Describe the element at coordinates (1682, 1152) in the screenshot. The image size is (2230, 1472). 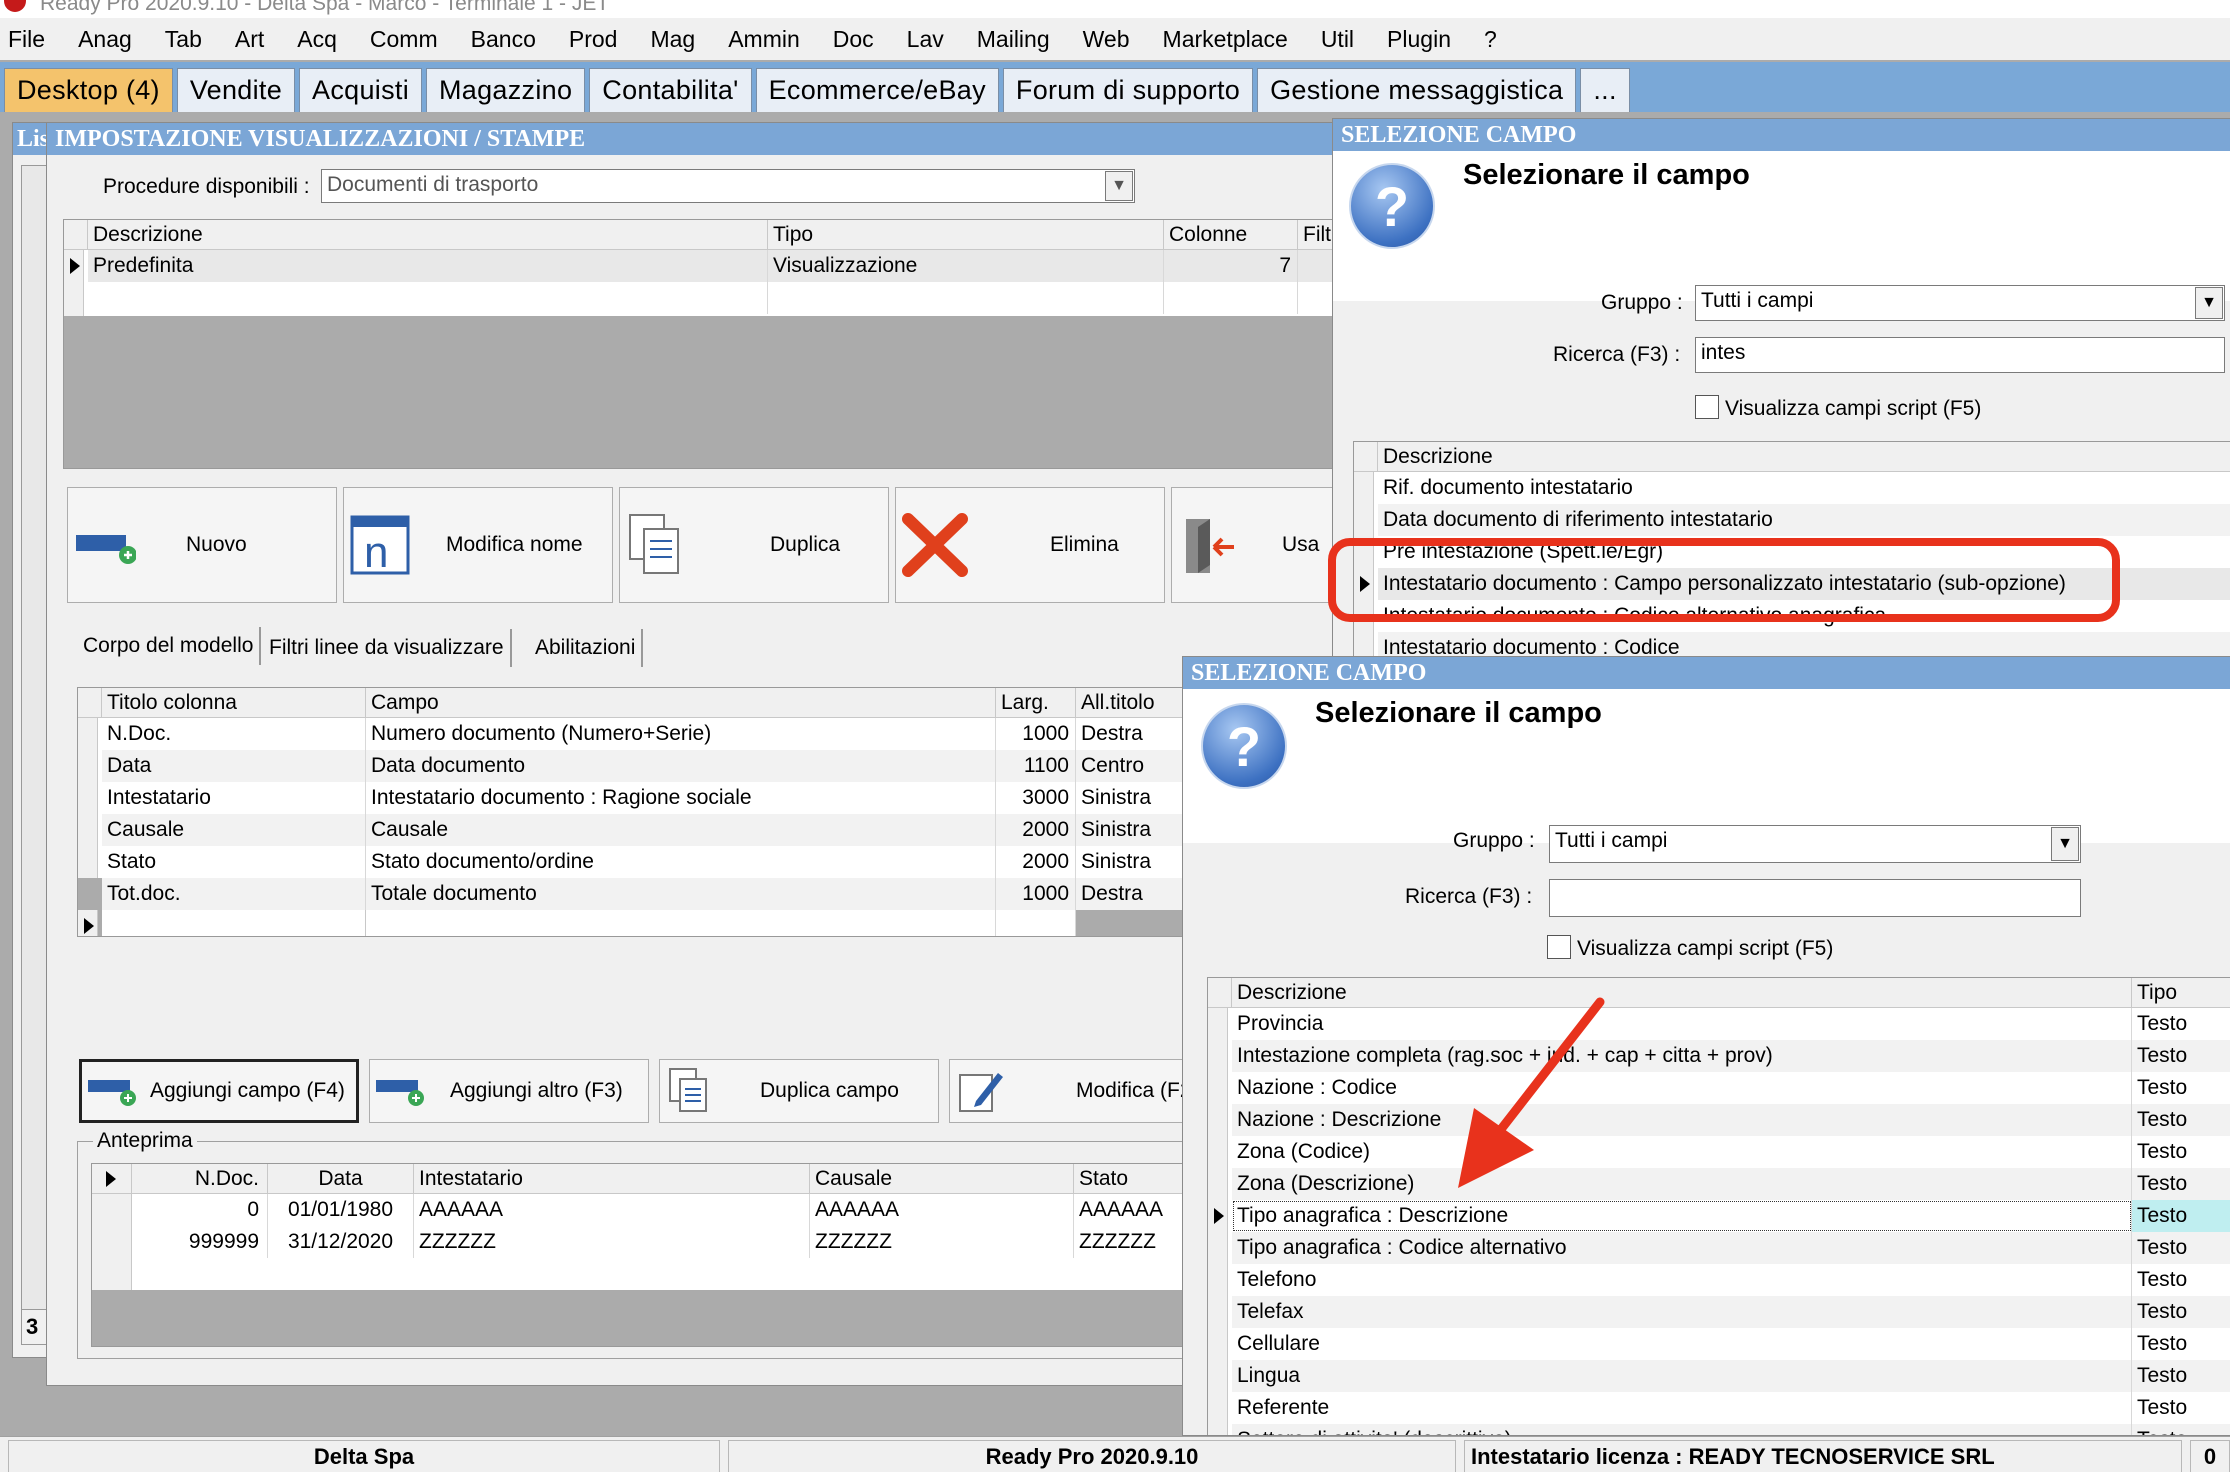
I see `selezione-2-item: Zona (Codice)` at that location.